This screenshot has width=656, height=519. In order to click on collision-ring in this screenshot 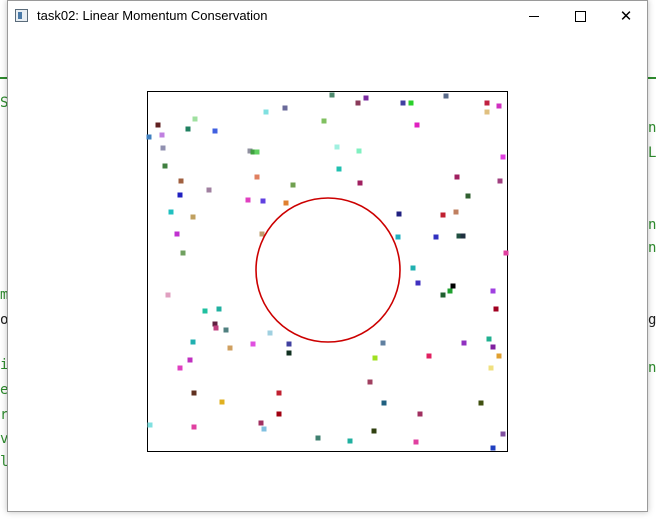, I will do `click(328, 270)`.